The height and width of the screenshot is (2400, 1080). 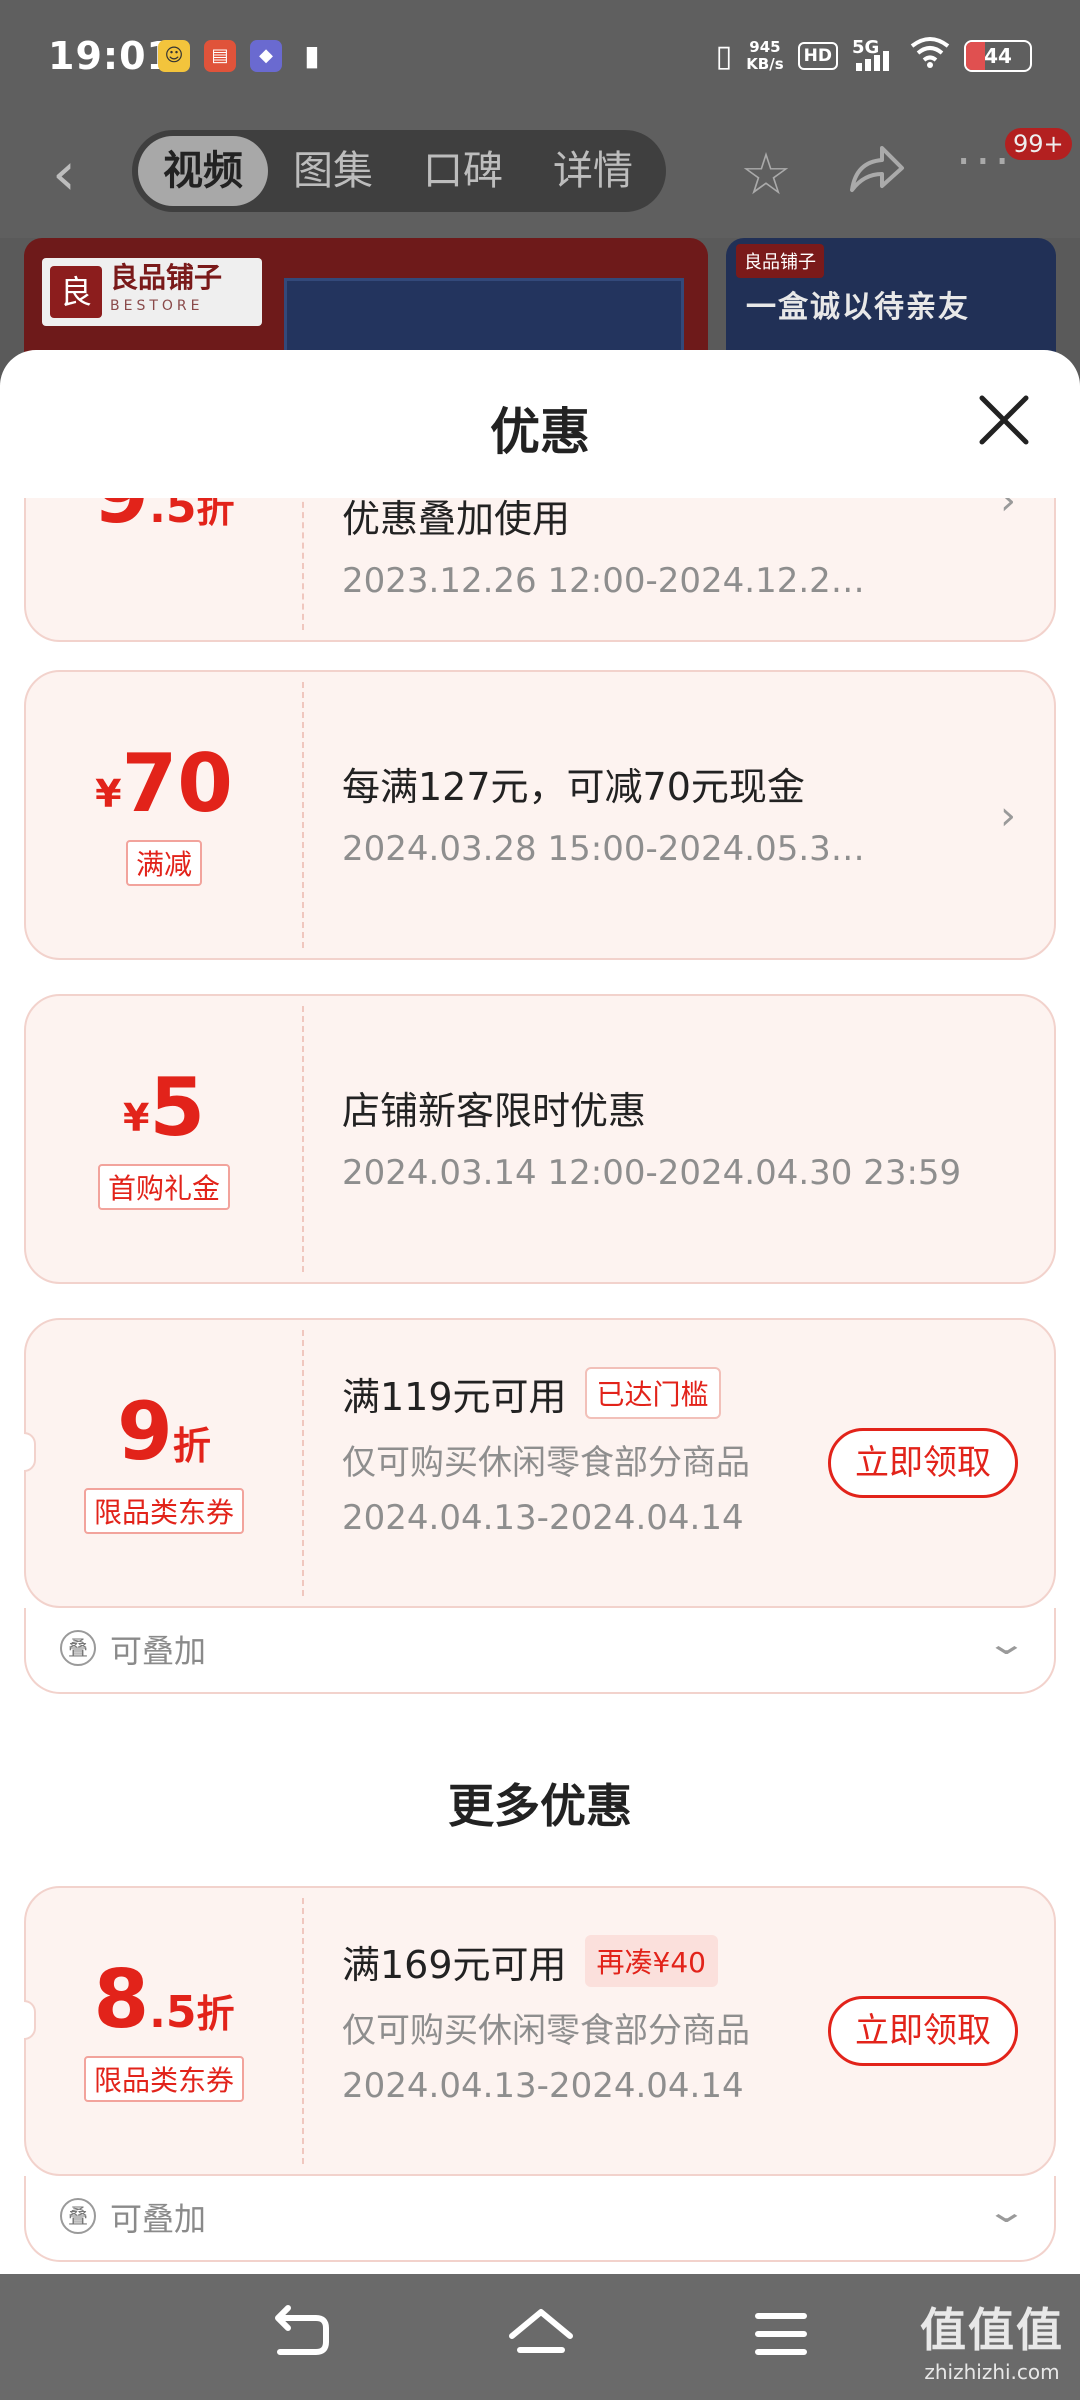 What do you see at coordinates (76, 292) in the screenshot?
I see `brand-mark: 良` at bounding box center [76, 292].